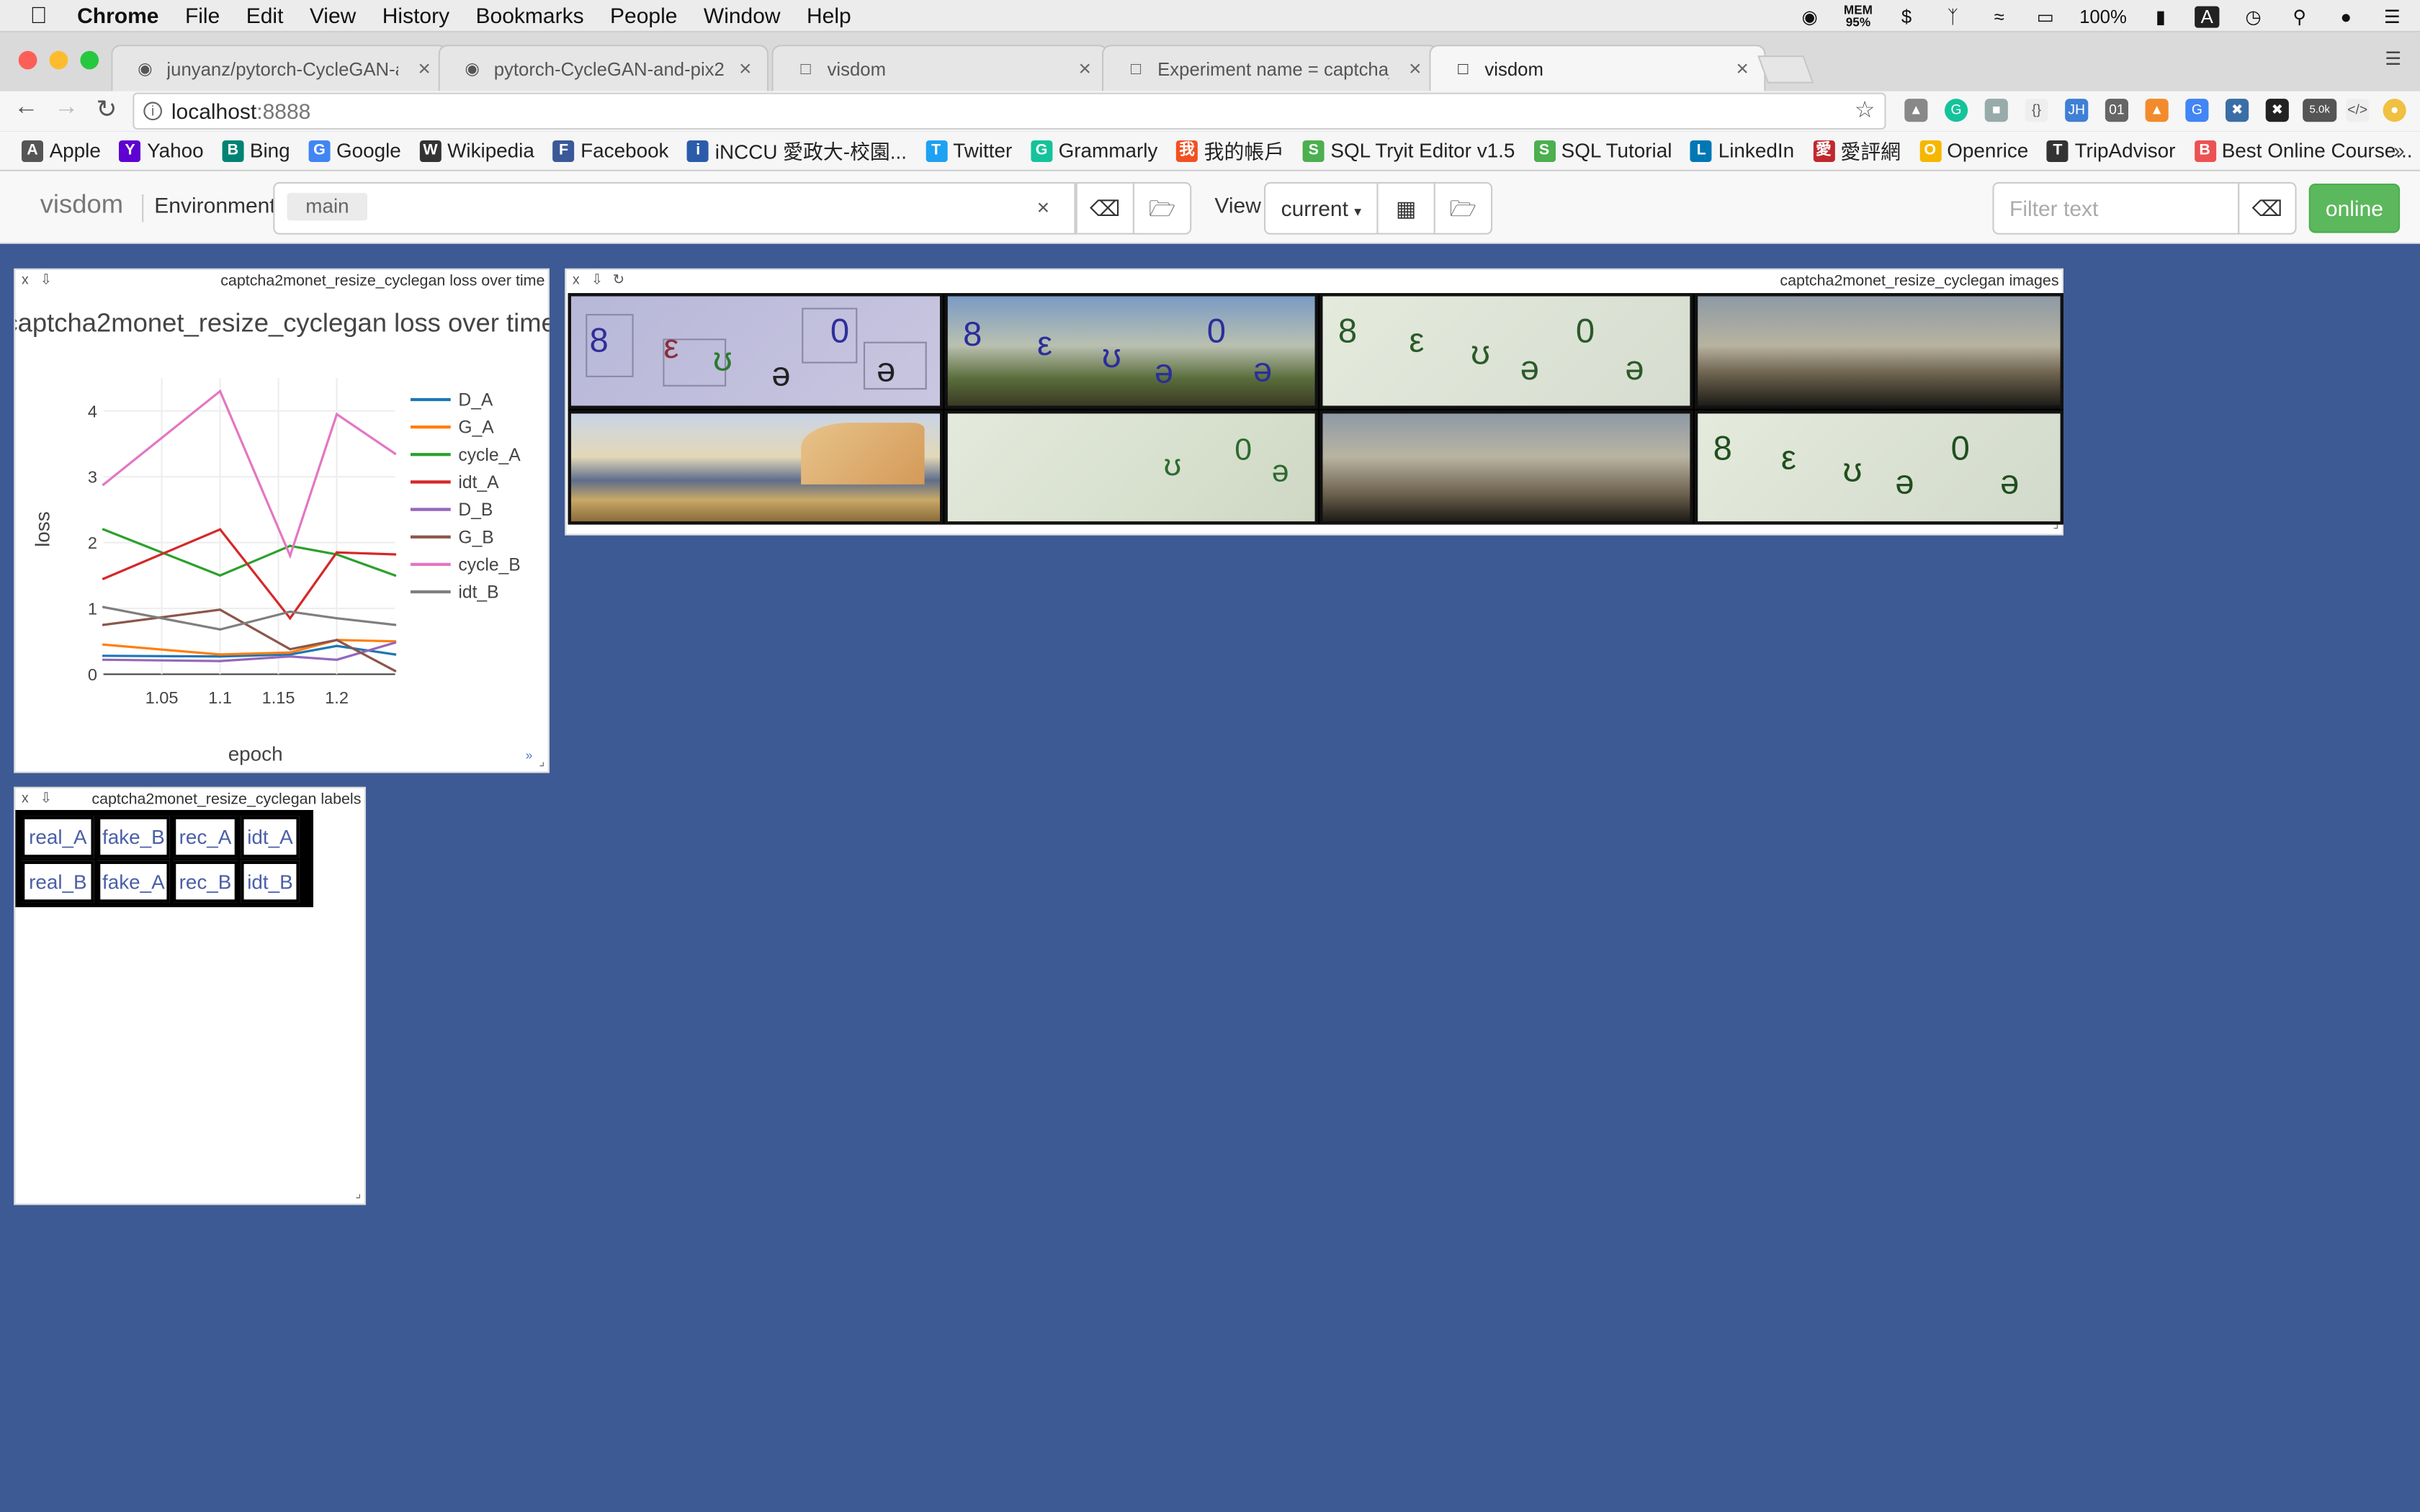 Image resolution: width=2420 pixels, height=1512 pixels. I want to click on bookmark-item: W Wikipedia, so click(477, 150).